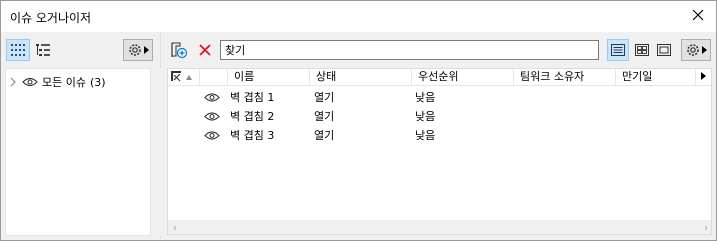 This screenshot has height=241, width=717. I want to click on right-settings-button, so click(696, 50).